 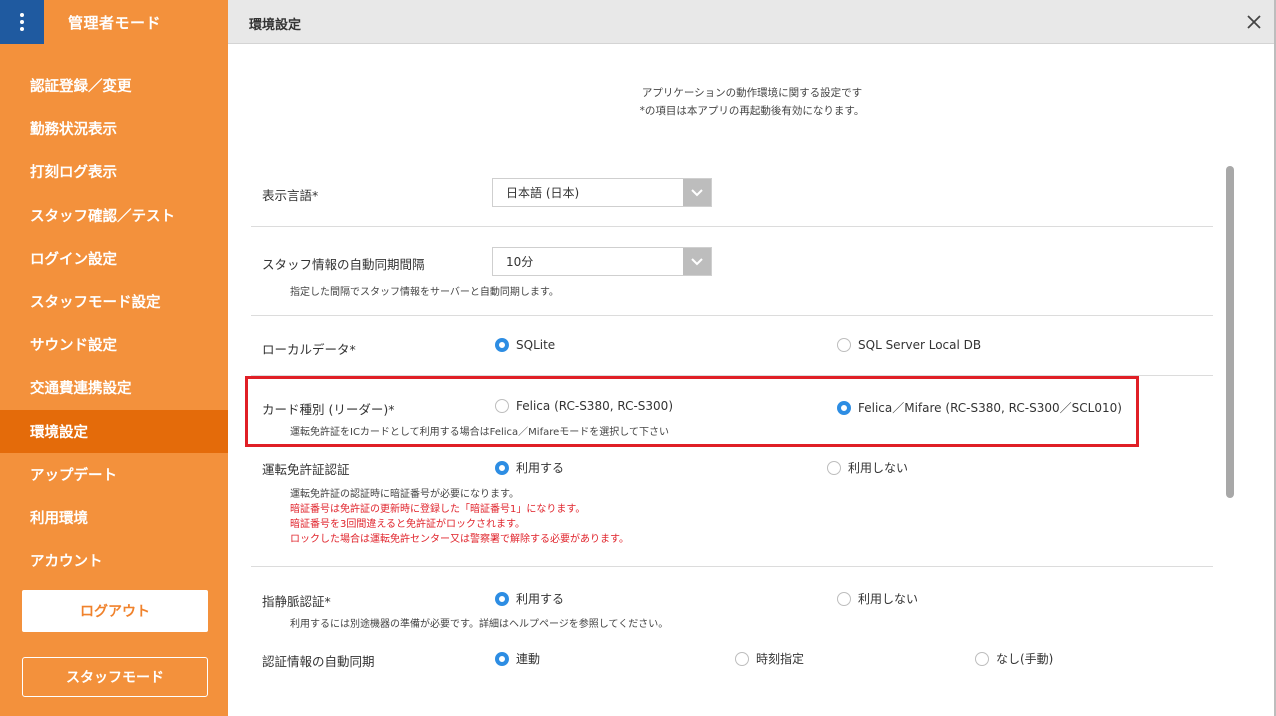 I want to click on vertical-scrollbar, so click(x=1230, y=332).